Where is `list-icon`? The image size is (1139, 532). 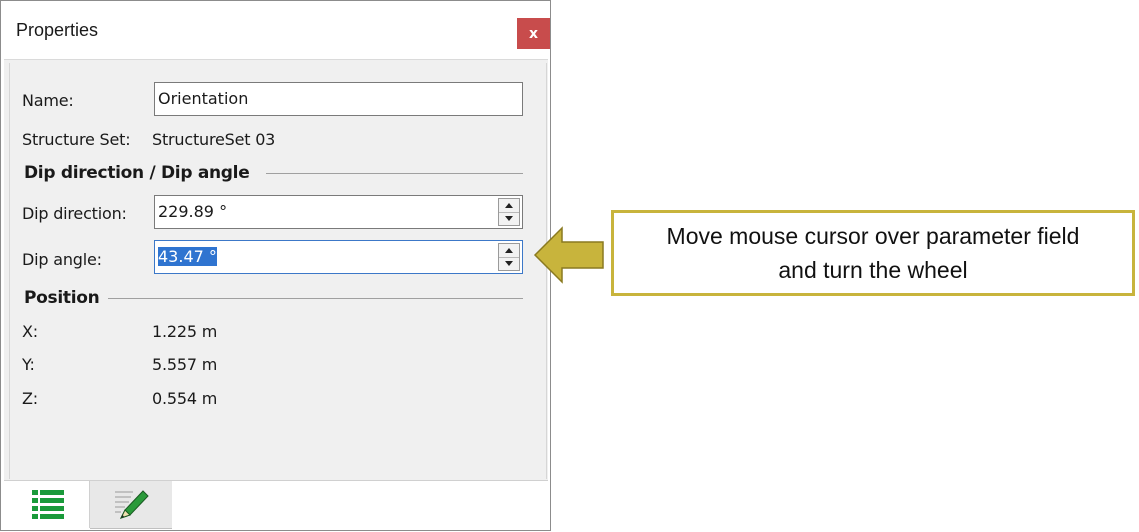
list-icon is located at coordinates (48, 504).